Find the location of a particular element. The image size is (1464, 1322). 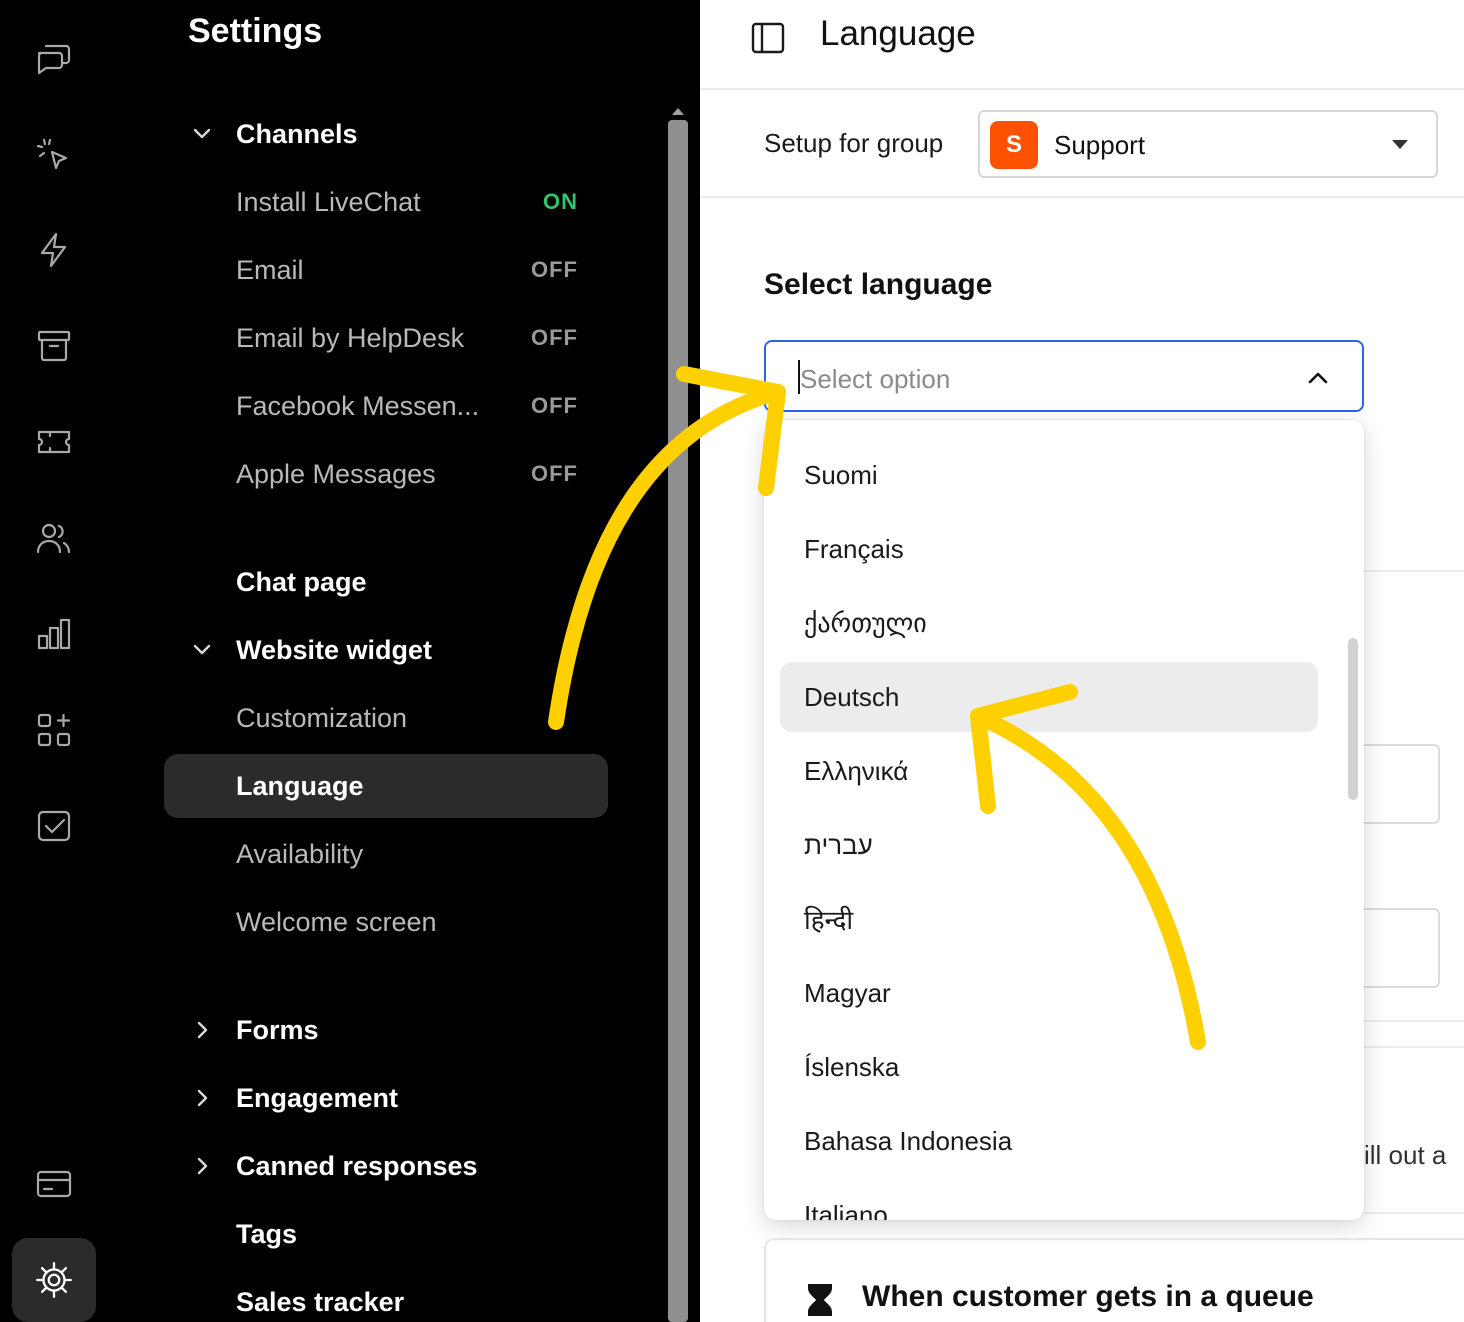

nav-label: Availability is located at coordinates (300, 853).